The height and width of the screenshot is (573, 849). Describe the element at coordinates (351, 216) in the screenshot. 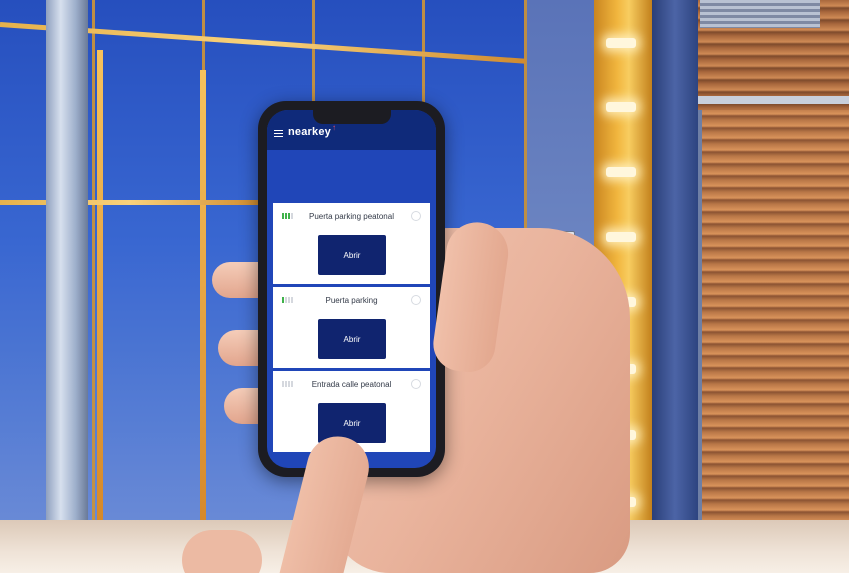

I see `door-name: Puerta parking peatonal` at that location.